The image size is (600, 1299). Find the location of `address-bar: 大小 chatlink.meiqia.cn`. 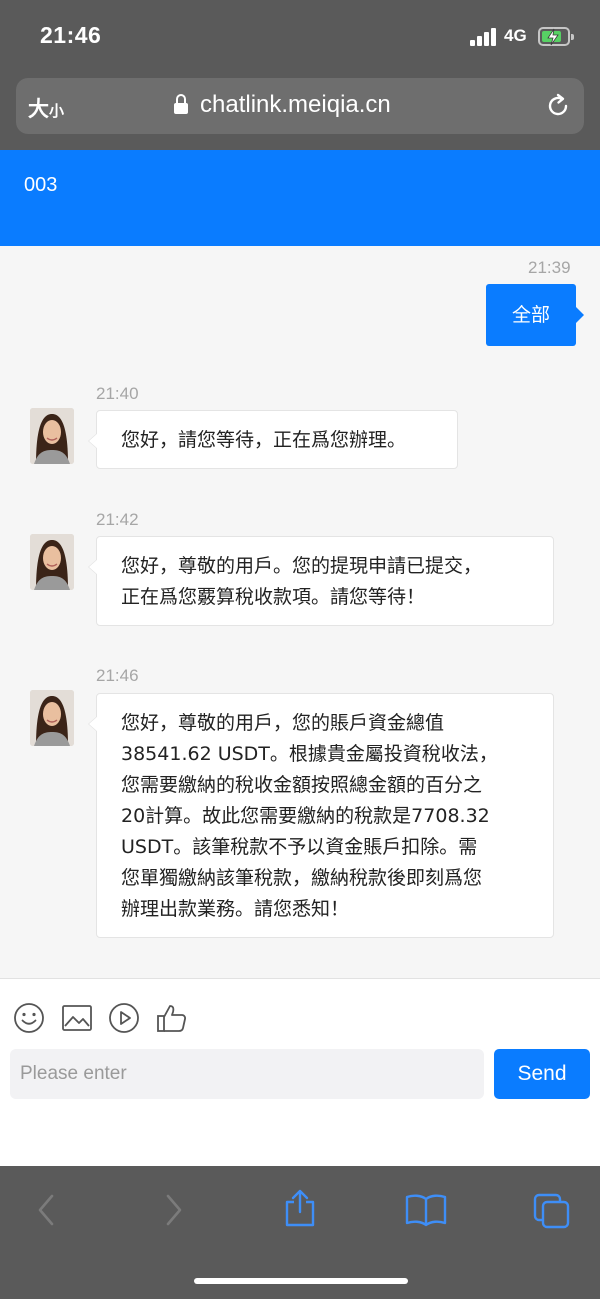

address-bar: 大小 chatlink.meiqia.cn is located at coordinates (300, 106).